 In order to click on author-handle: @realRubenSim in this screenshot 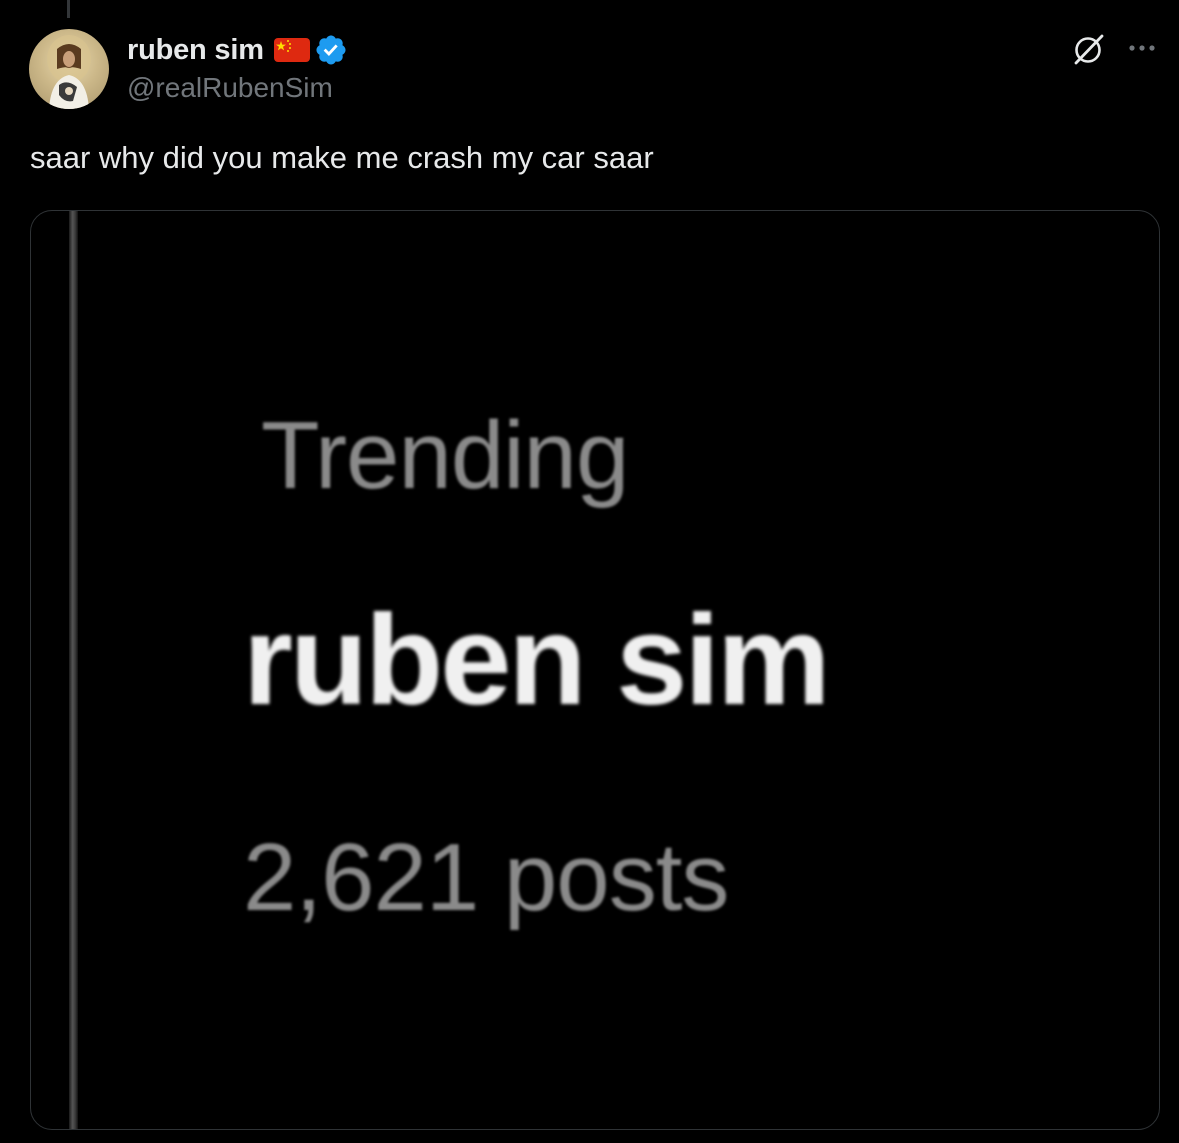, I will do `click(230, 88)`.